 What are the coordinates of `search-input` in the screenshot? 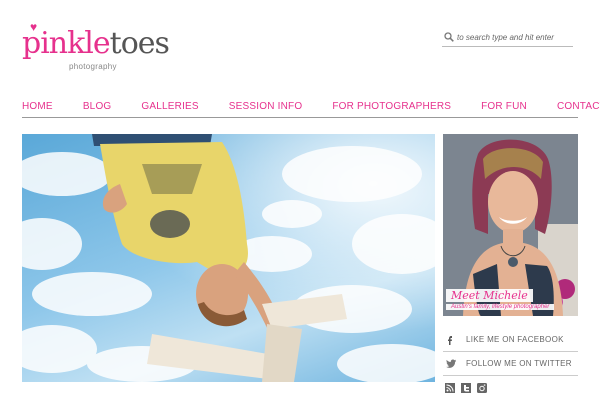 It's located at (514, 37).